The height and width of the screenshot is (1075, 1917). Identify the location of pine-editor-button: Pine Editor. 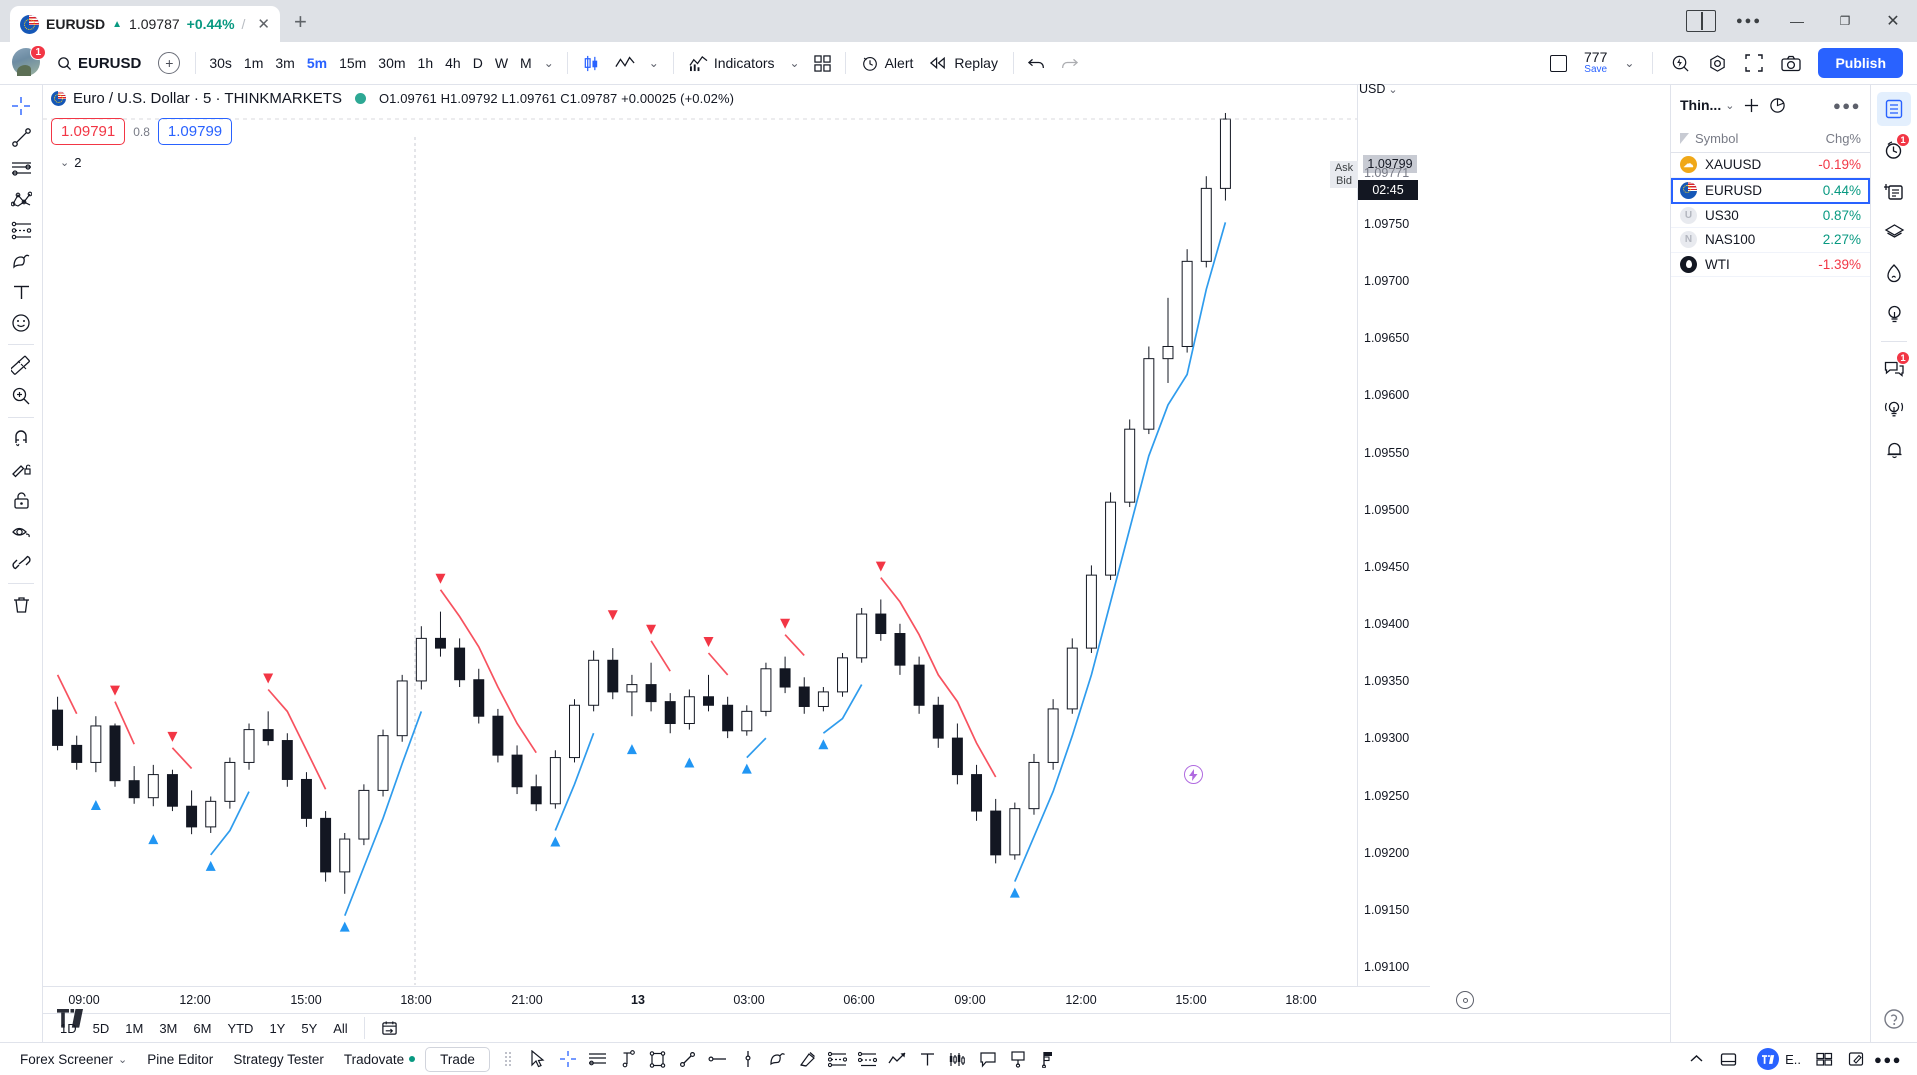
(180, 1059).